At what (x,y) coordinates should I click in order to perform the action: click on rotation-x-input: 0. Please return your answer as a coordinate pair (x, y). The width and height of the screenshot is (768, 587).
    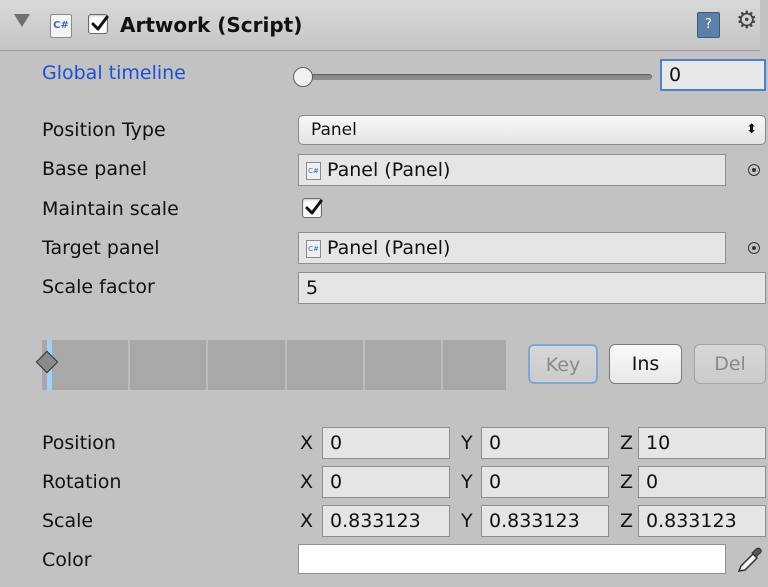
    Looking at the image, I should click on (386, 482).